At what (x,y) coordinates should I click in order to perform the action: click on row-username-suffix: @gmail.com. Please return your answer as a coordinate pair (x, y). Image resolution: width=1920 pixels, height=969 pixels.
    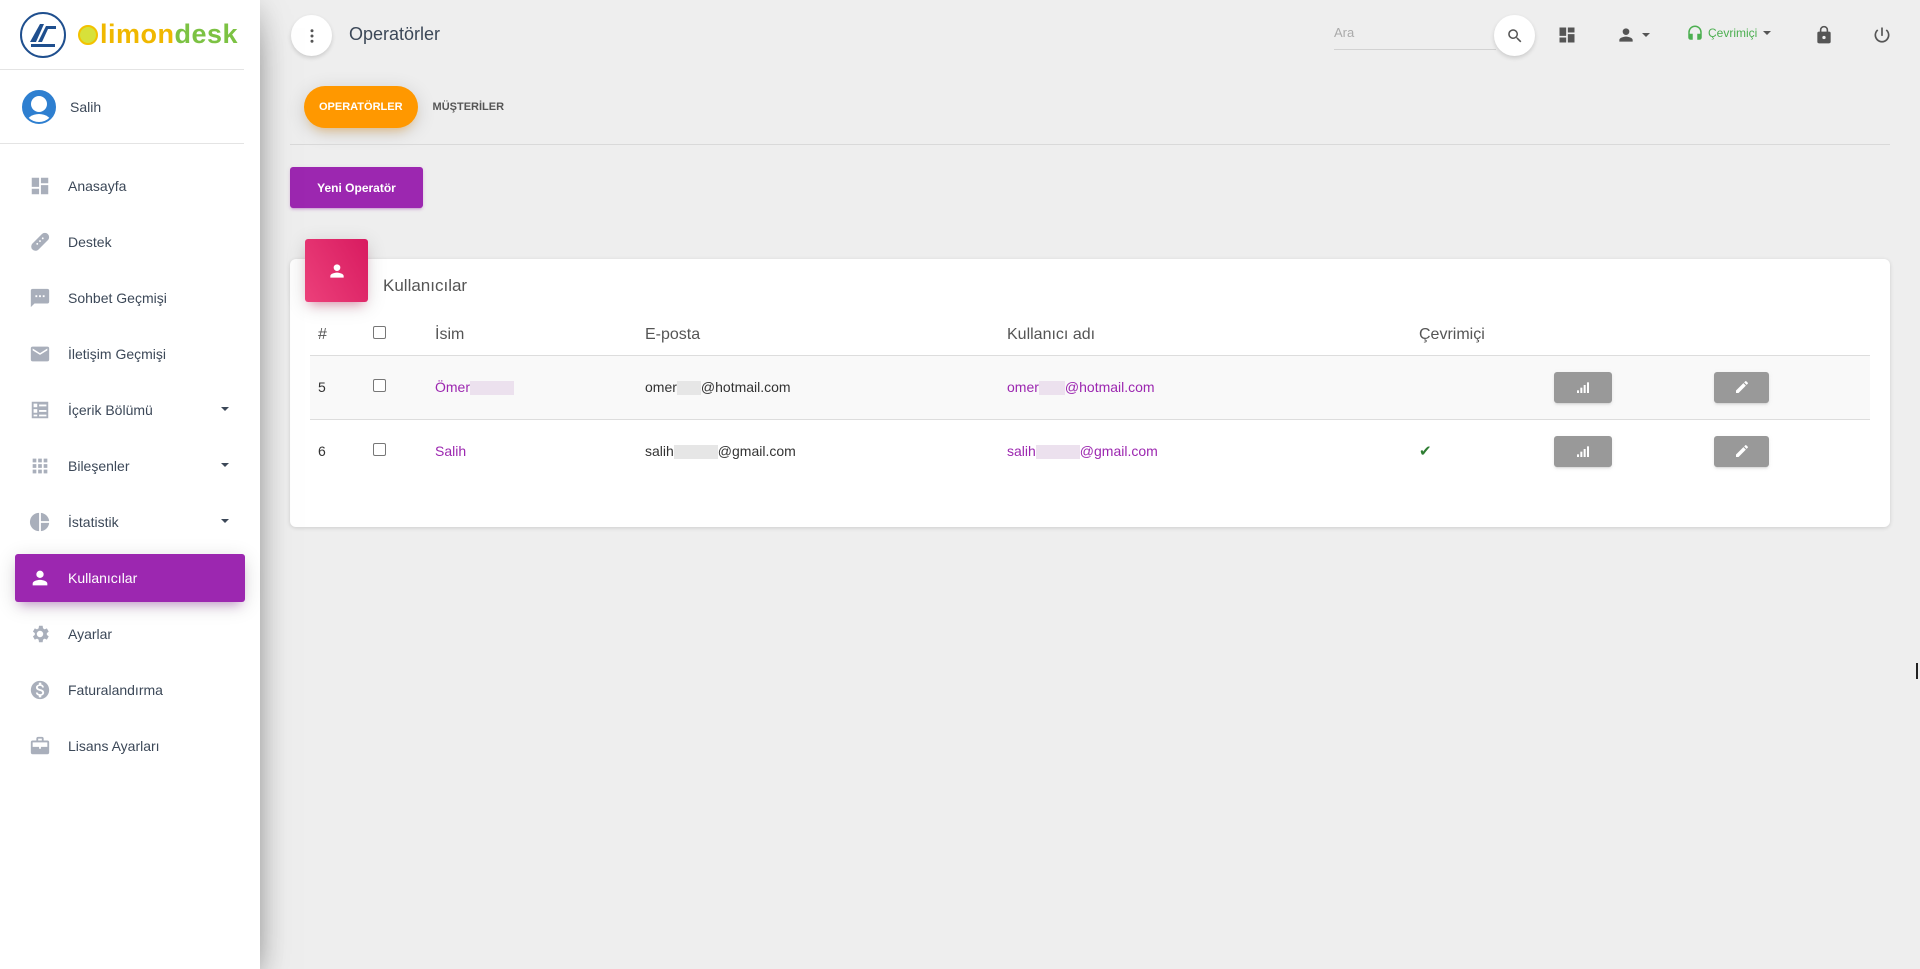
    Looking at the image, I should click on (1119, 451).